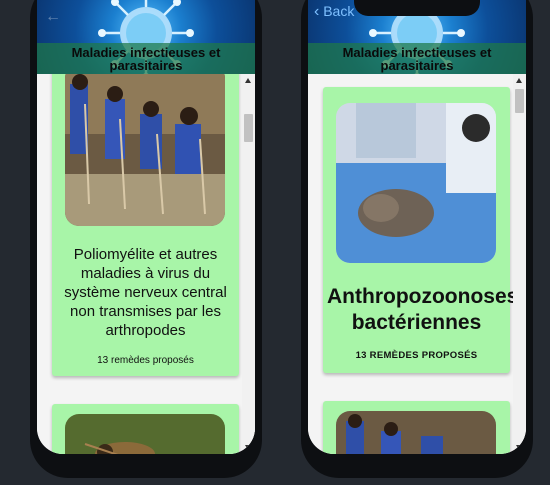  Describe the element at coordinates (417, 8) in the screenshot. I see `device-notch` at that location.